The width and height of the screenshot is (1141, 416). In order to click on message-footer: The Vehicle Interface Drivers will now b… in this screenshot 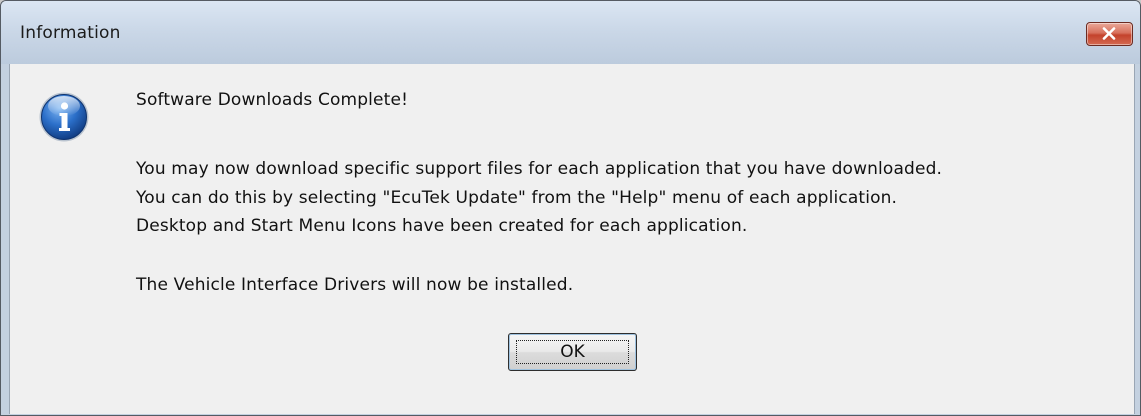, I will do `click(355, 285)`.